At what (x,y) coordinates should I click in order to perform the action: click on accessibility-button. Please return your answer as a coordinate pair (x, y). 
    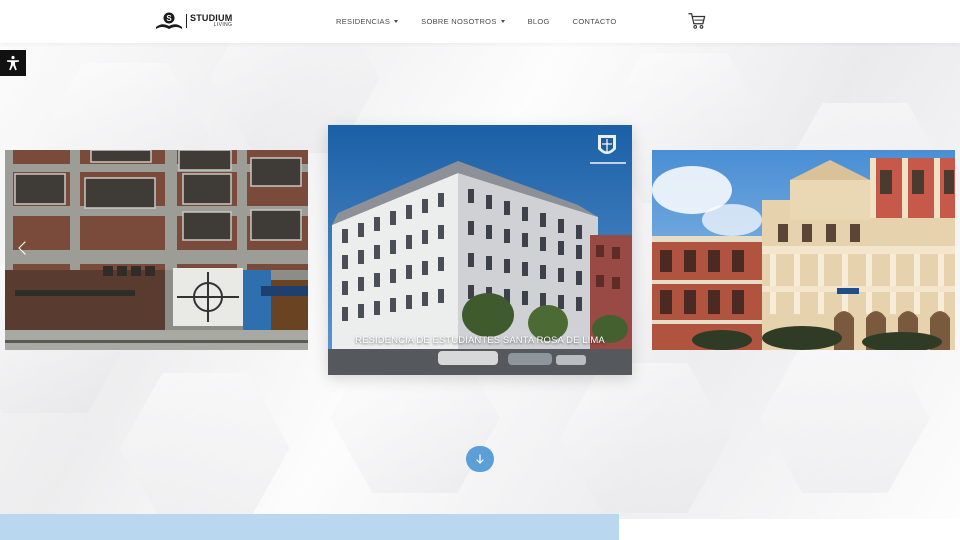
    Looking at the image, I should click on (13, 63).